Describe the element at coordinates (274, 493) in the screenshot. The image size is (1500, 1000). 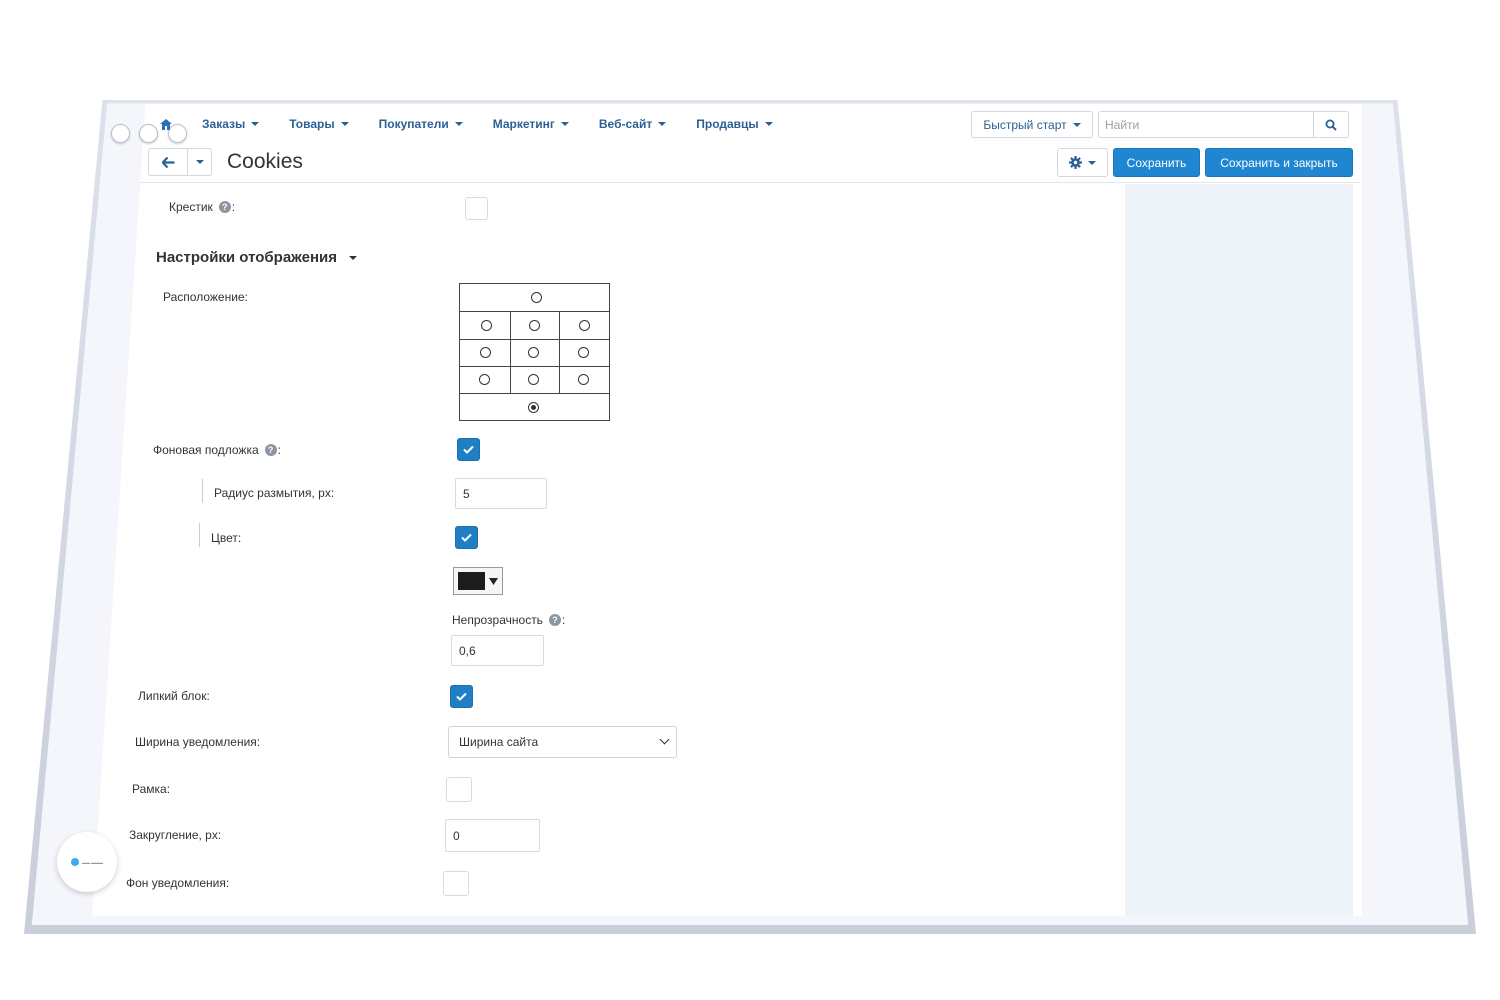
I see `blur-radius-label: Радиус размытия, px:` at that location.